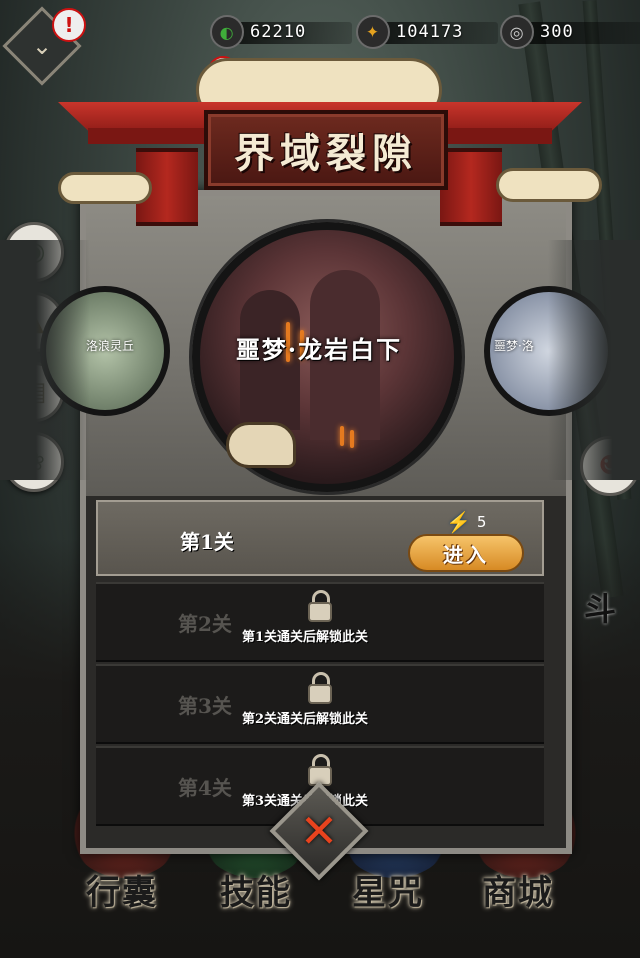 The height and width of the screenshot is (958, 640). I want to click on character-button: ❀, so click(34, 462).